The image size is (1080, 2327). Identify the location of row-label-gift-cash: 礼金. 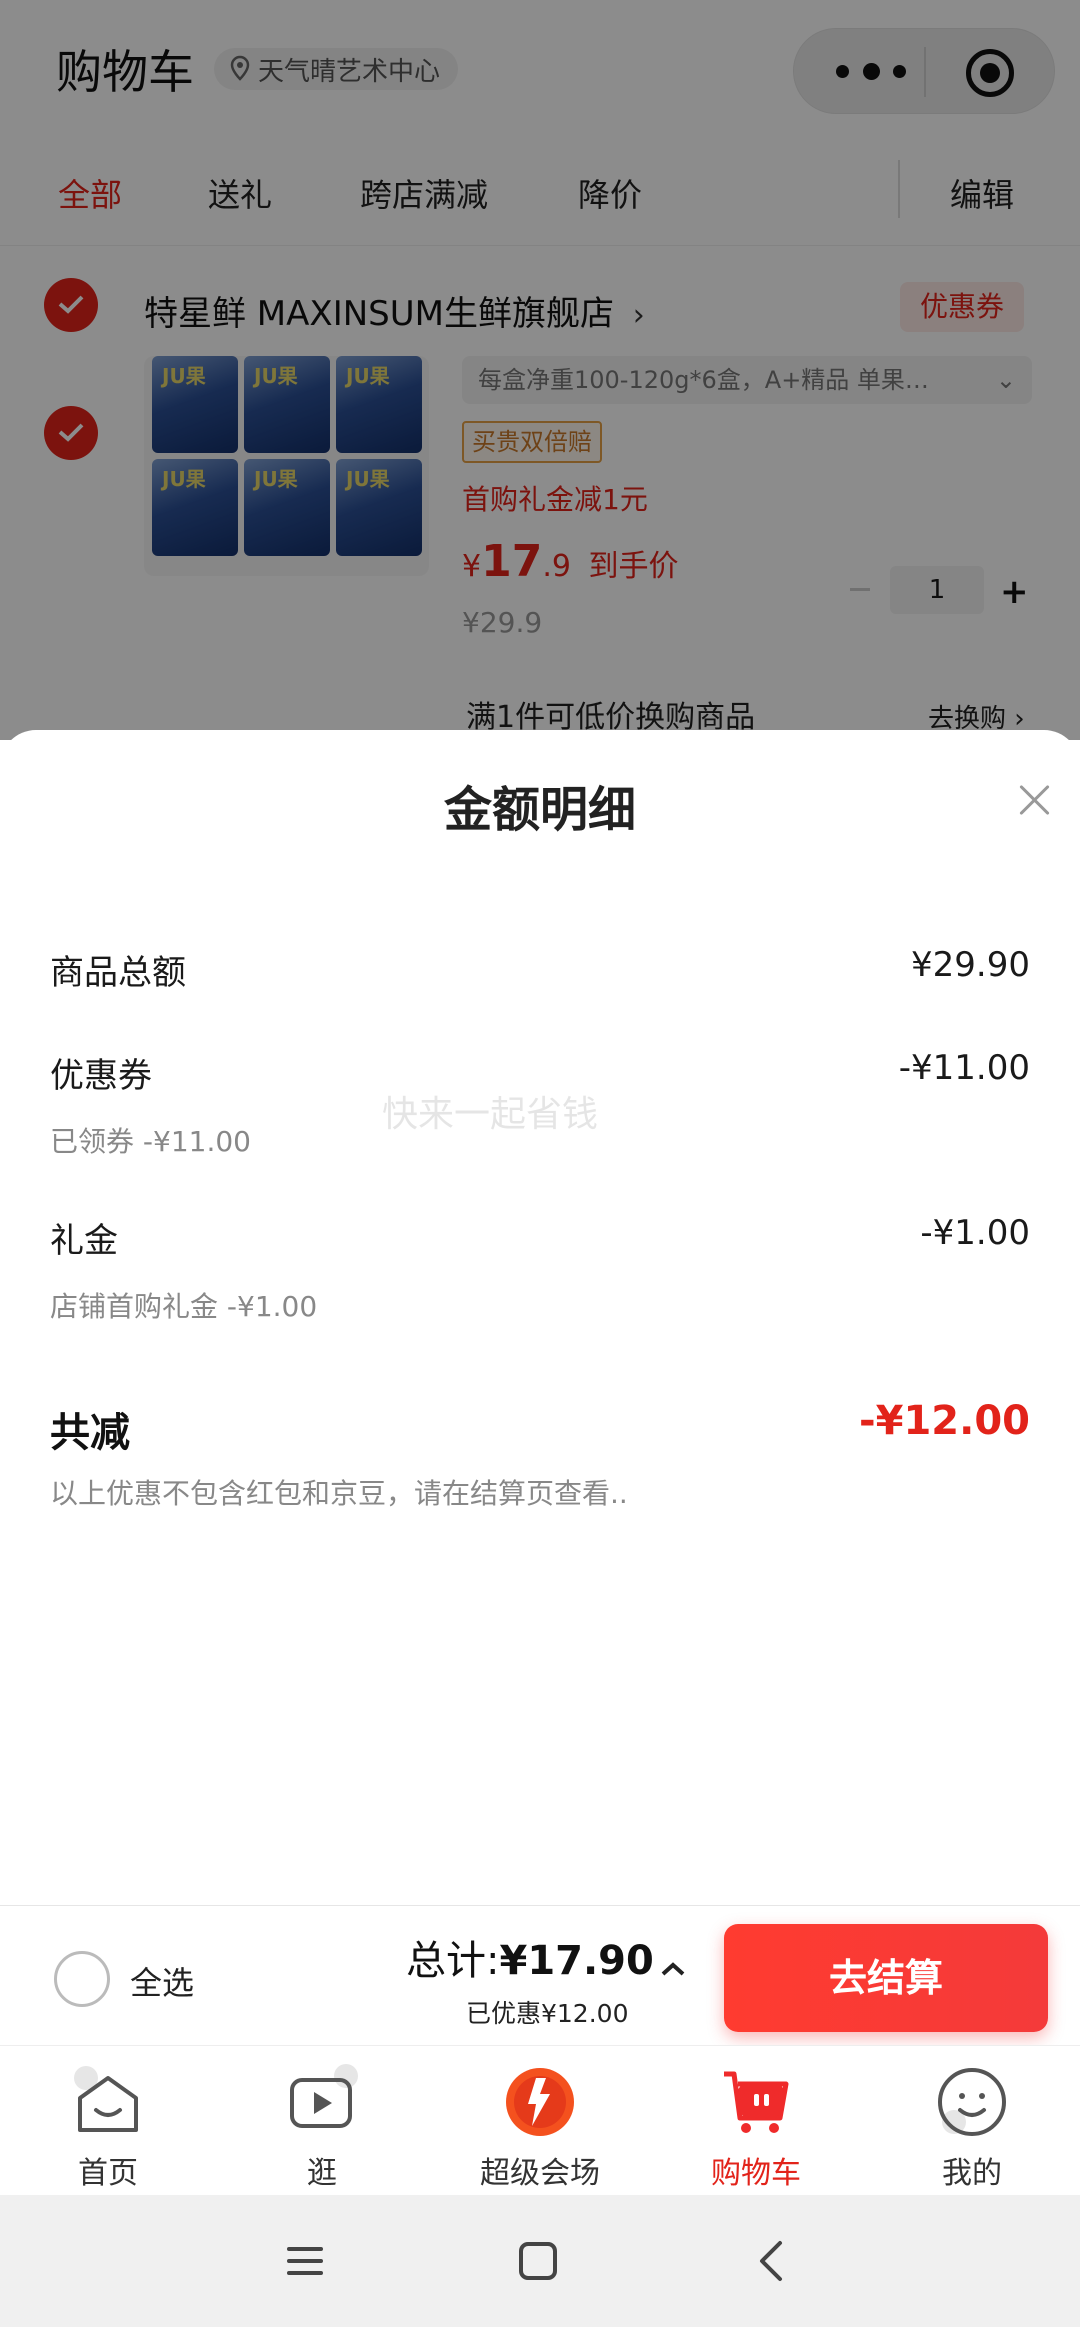
(84, 1241).